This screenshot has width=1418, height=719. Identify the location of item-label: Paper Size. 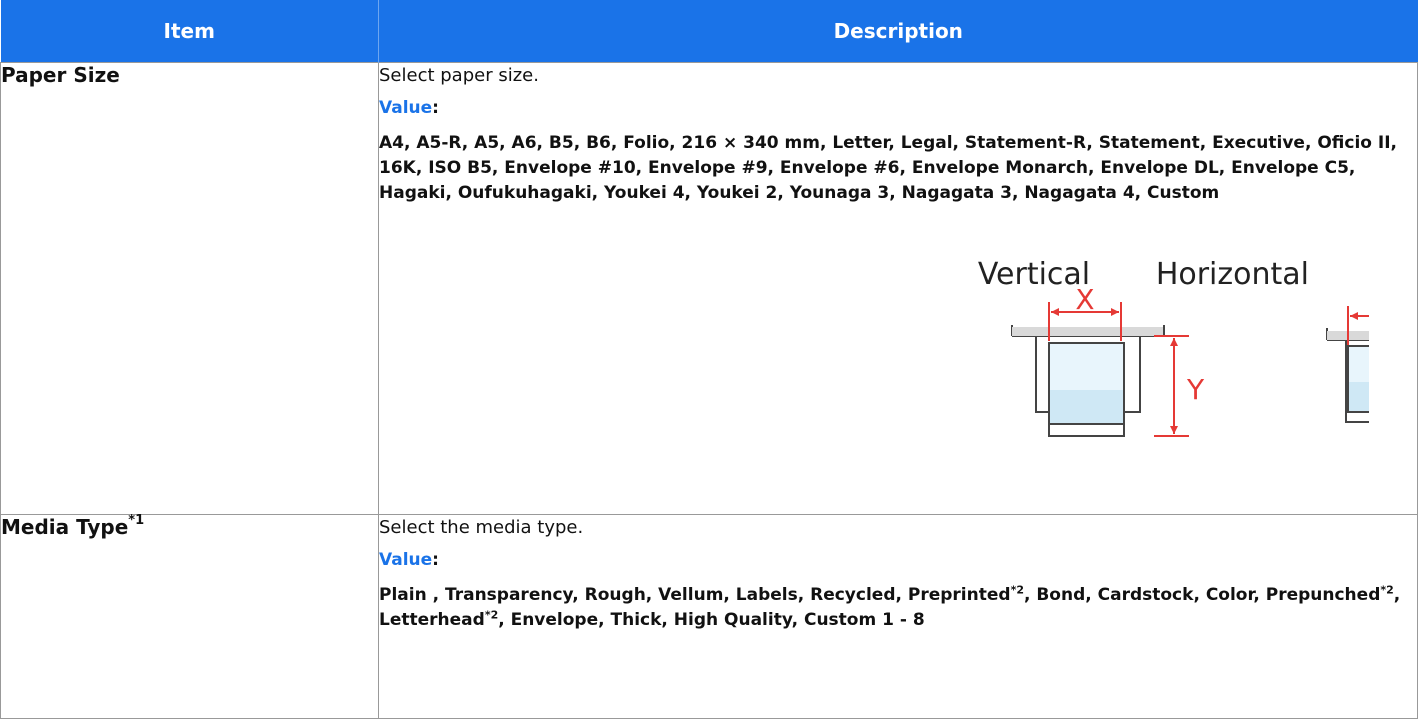
(60, 75).